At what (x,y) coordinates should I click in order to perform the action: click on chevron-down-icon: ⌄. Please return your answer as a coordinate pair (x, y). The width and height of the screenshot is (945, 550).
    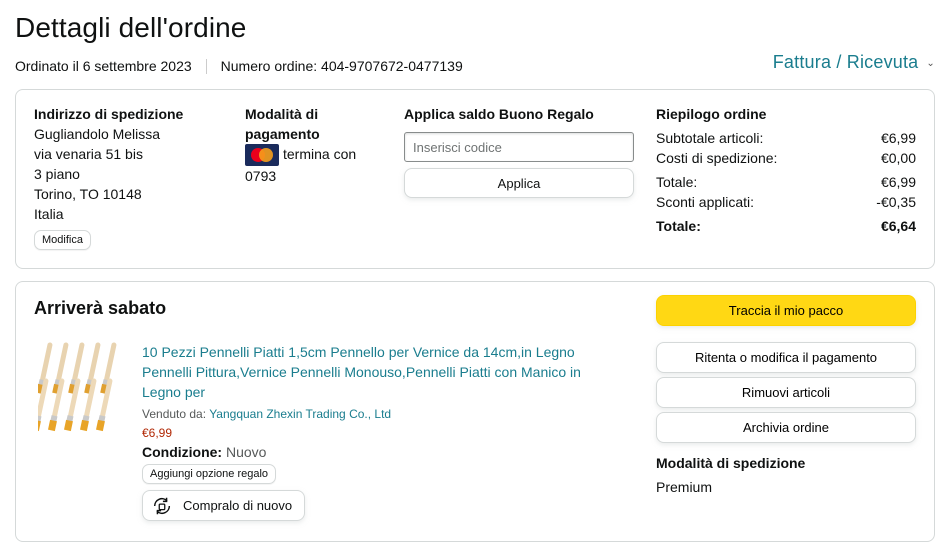
    Looking at the image, I should click on (930, 63).